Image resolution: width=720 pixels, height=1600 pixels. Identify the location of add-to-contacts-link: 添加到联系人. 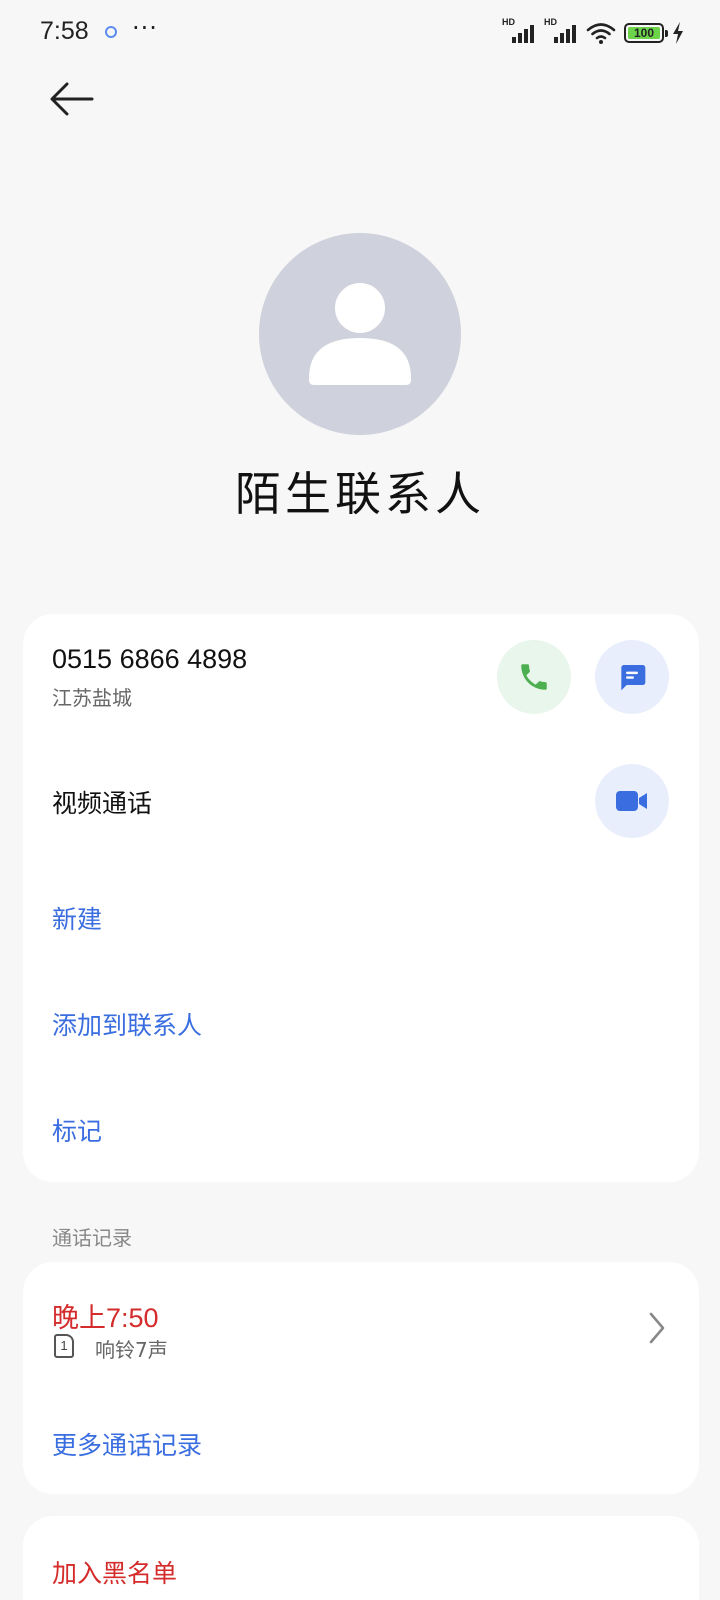
(127, 1024).